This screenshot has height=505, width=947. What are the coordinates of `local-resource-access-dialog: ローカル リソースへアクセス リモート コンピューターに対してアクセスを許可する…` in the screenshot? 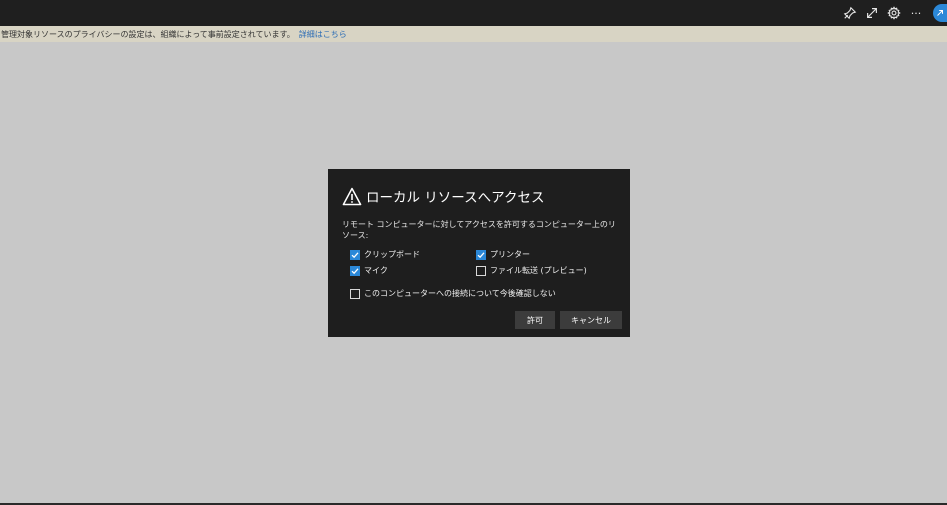 It's located at (479, 253).